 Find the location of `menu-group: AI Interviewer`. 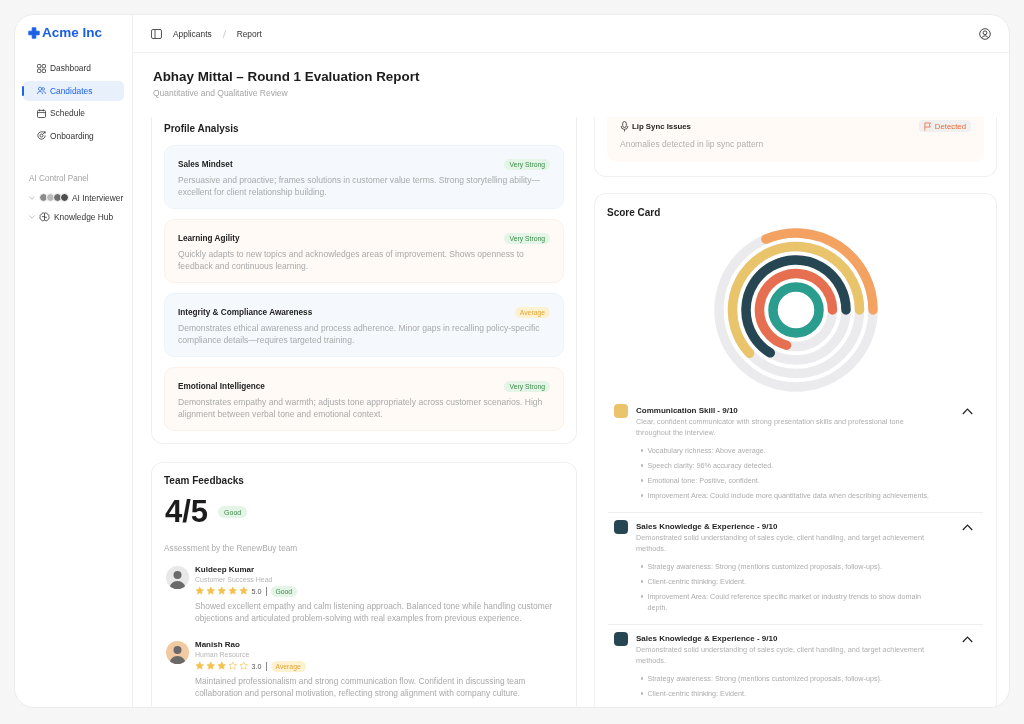

menu-group: AI Interviewer is located at coordinates (73, 197).